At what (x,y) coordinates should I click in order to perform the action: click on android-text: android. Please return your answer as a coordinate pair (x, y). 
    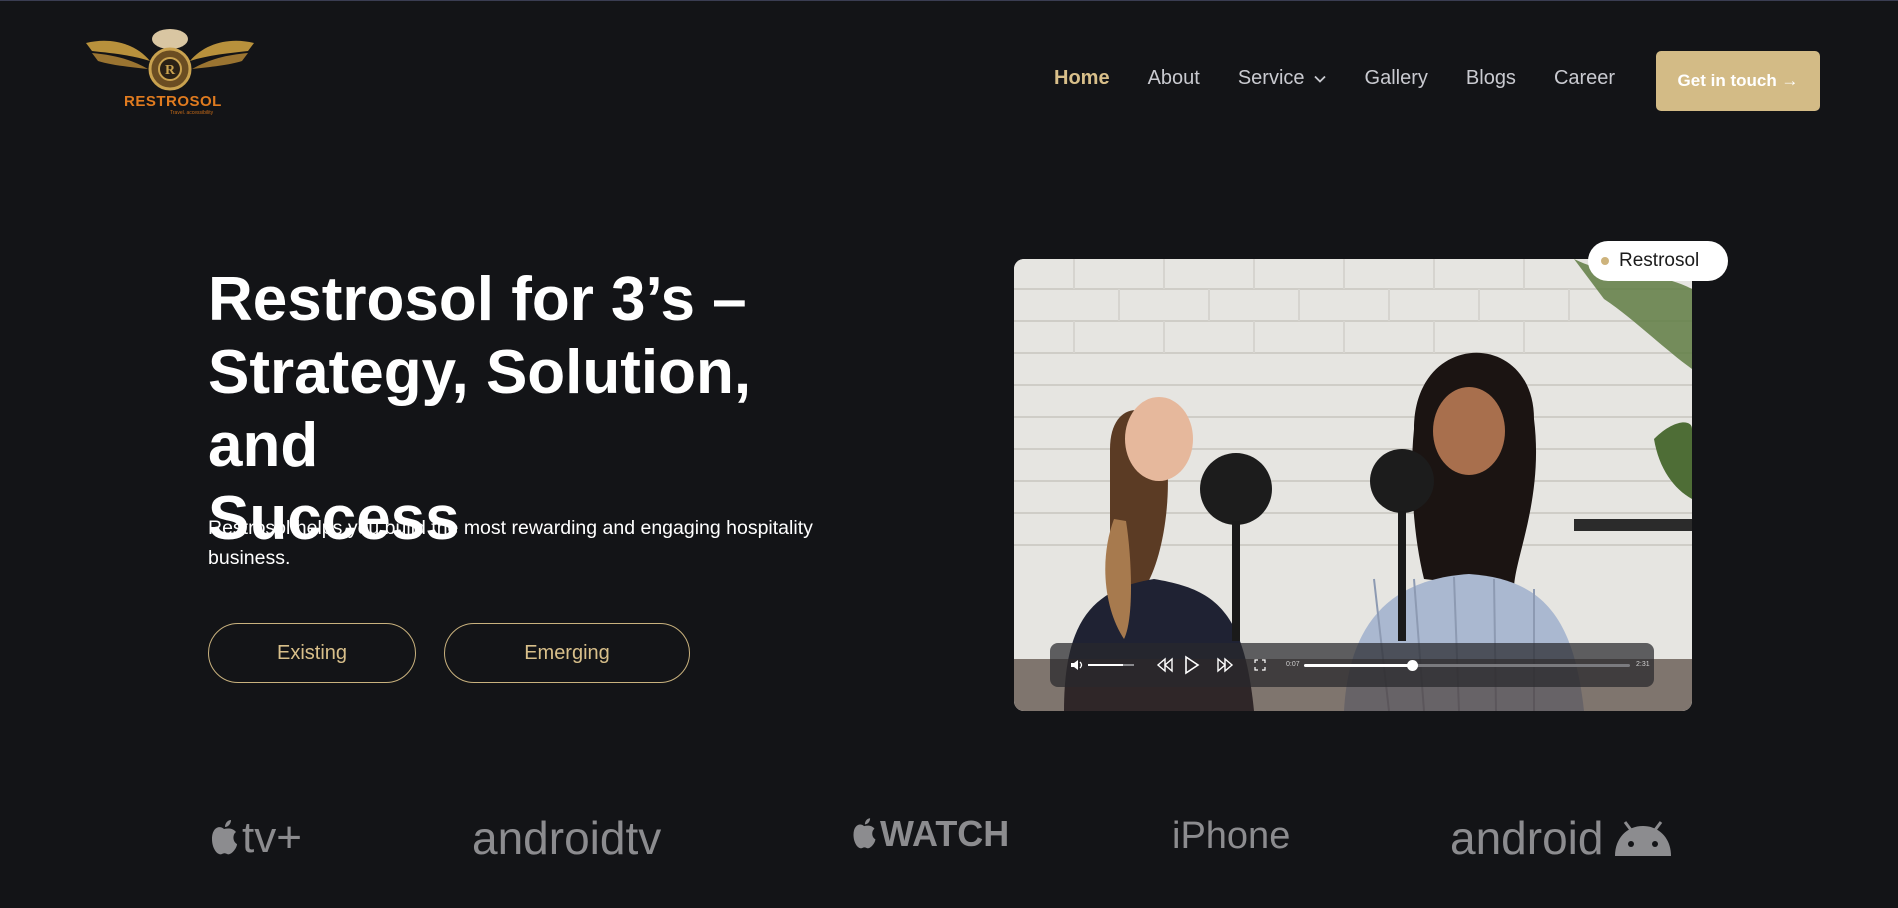
    Looking at the image, I should click on (1527, 838).